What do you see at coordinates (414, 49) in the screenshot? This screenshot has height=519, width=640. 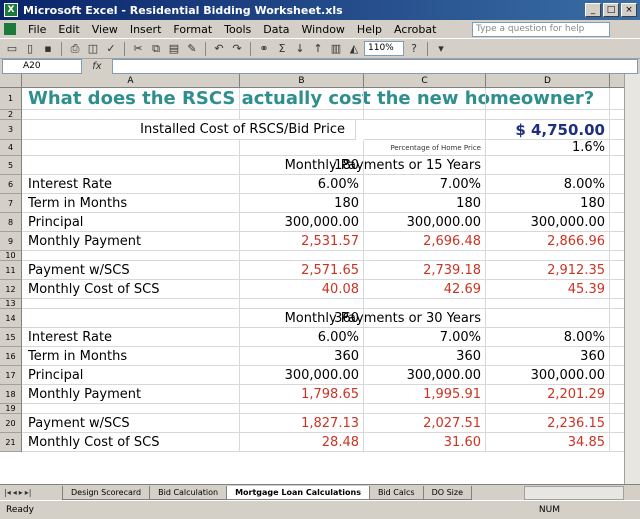 I see `help-icon: ?` at bounding box center [414, 49].